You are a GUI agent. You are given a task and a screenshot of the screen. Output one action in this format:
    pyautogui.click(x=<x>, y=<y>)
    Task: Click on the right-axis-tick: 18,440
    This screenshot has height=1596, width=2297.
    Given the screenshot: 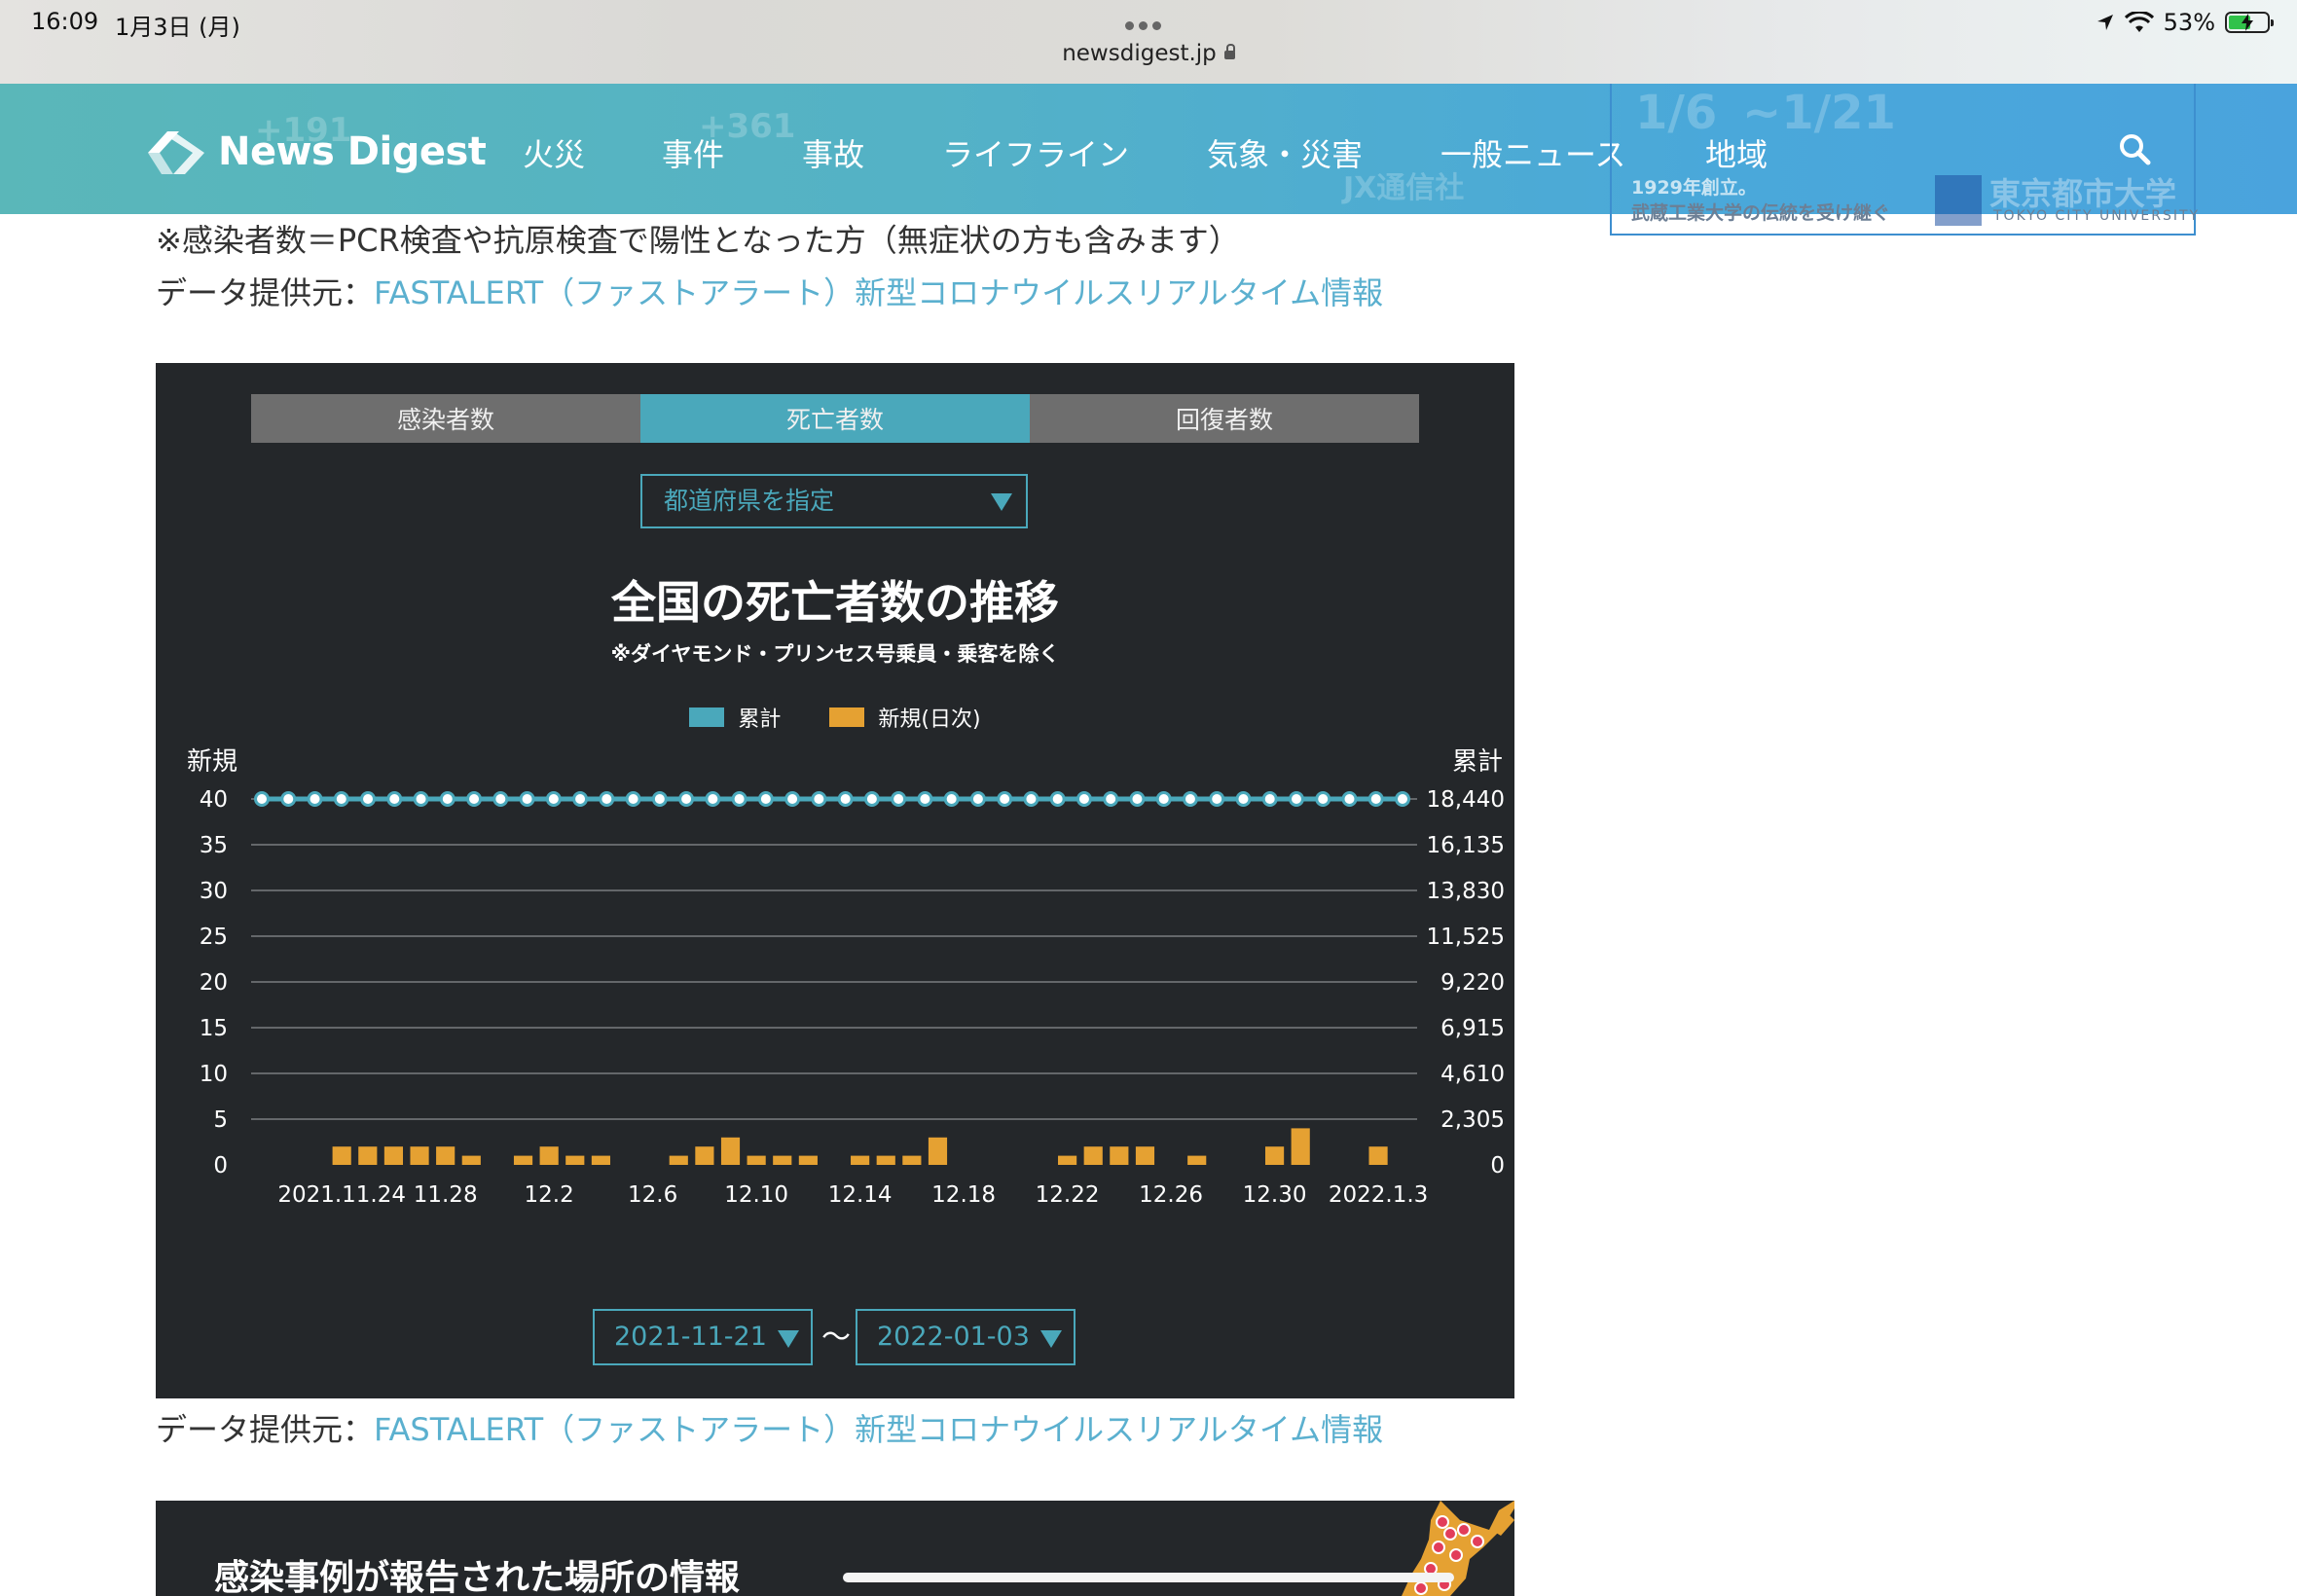 What is the action you would take?
    pyautogui.click(x=1466, y=800)
    